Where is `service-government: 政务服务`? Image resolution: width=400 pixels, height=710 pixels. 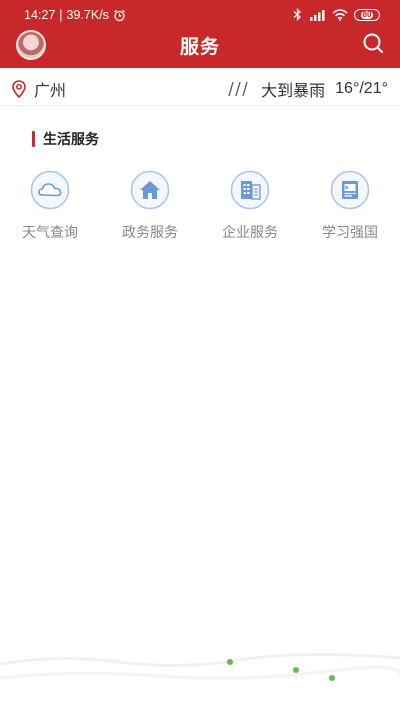
service-government: 政务服务 is located at coordinates (150, 210).